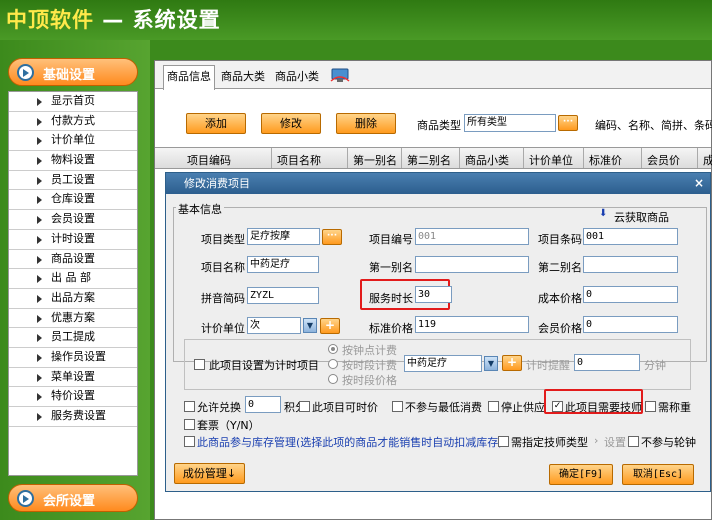 This screenshot has width=712, height=520. Describe the element at coordinates (523, 407) in the screenshot. I see `stop-supply-label: 停止供应` at that location.